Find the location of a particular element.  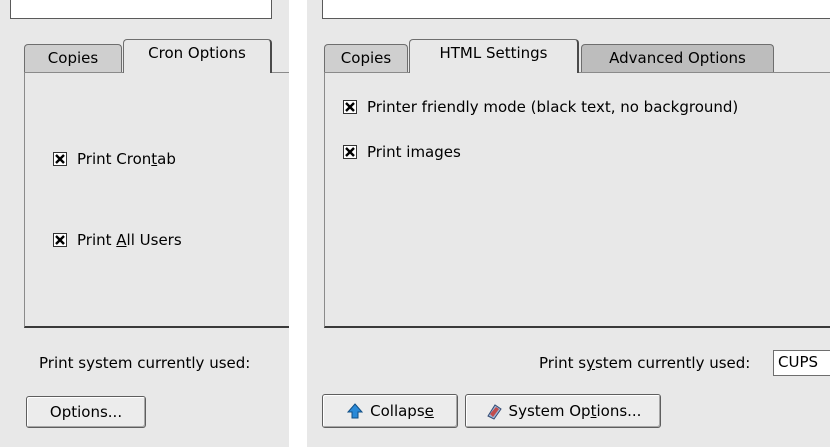

print-images-checkbox-row: Print images is located at coordinates (402, 152).